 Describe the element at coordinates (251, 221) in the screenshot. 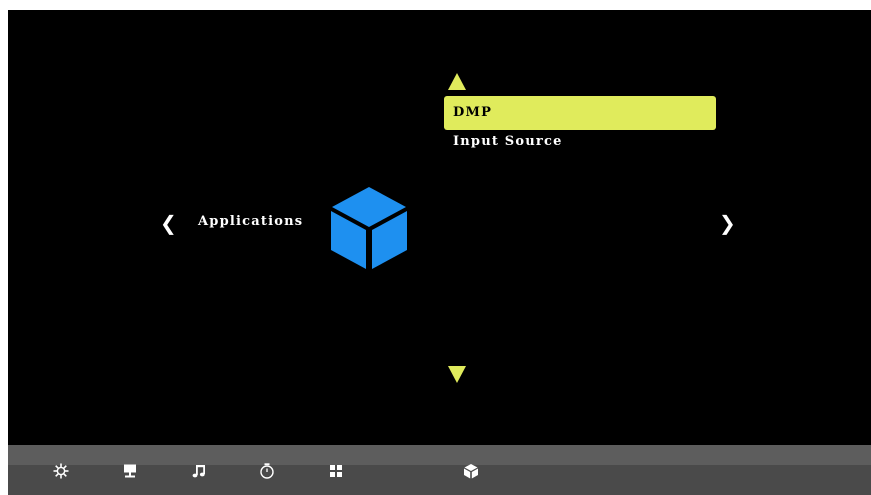

I see `category-label: Applications` at that location.